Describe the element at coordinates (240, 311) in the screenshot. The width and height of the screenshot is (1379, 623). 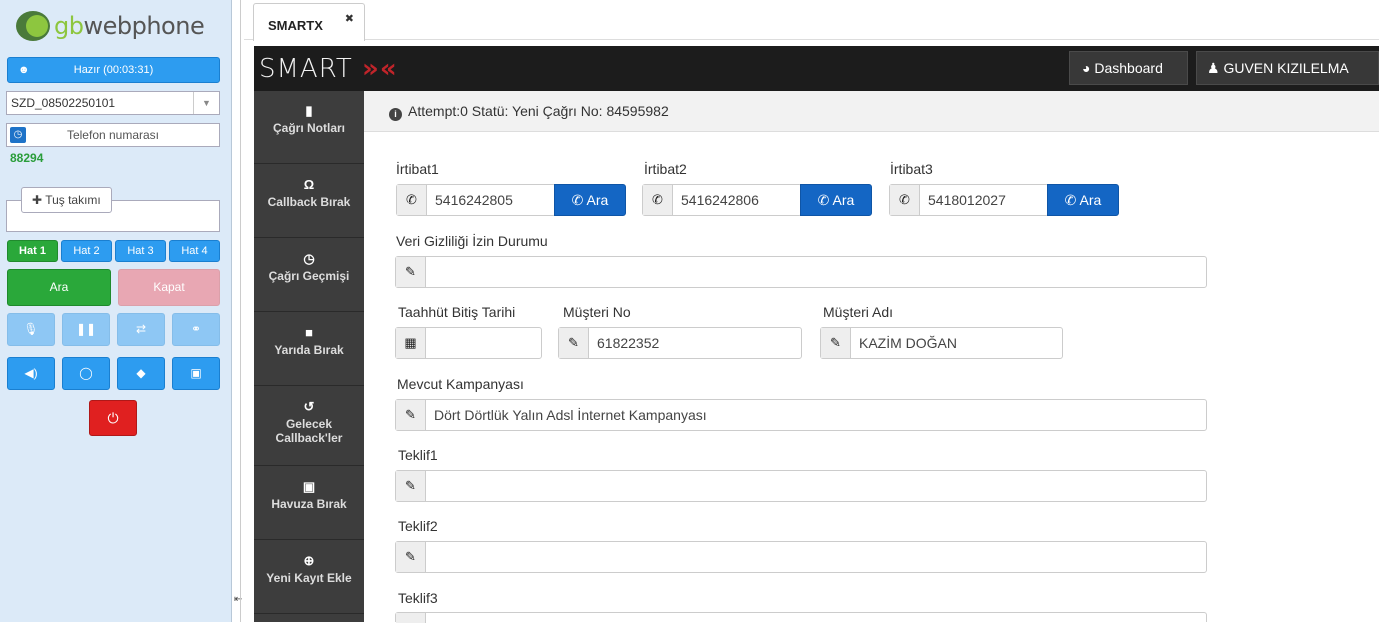
I see `splitter` at that location.